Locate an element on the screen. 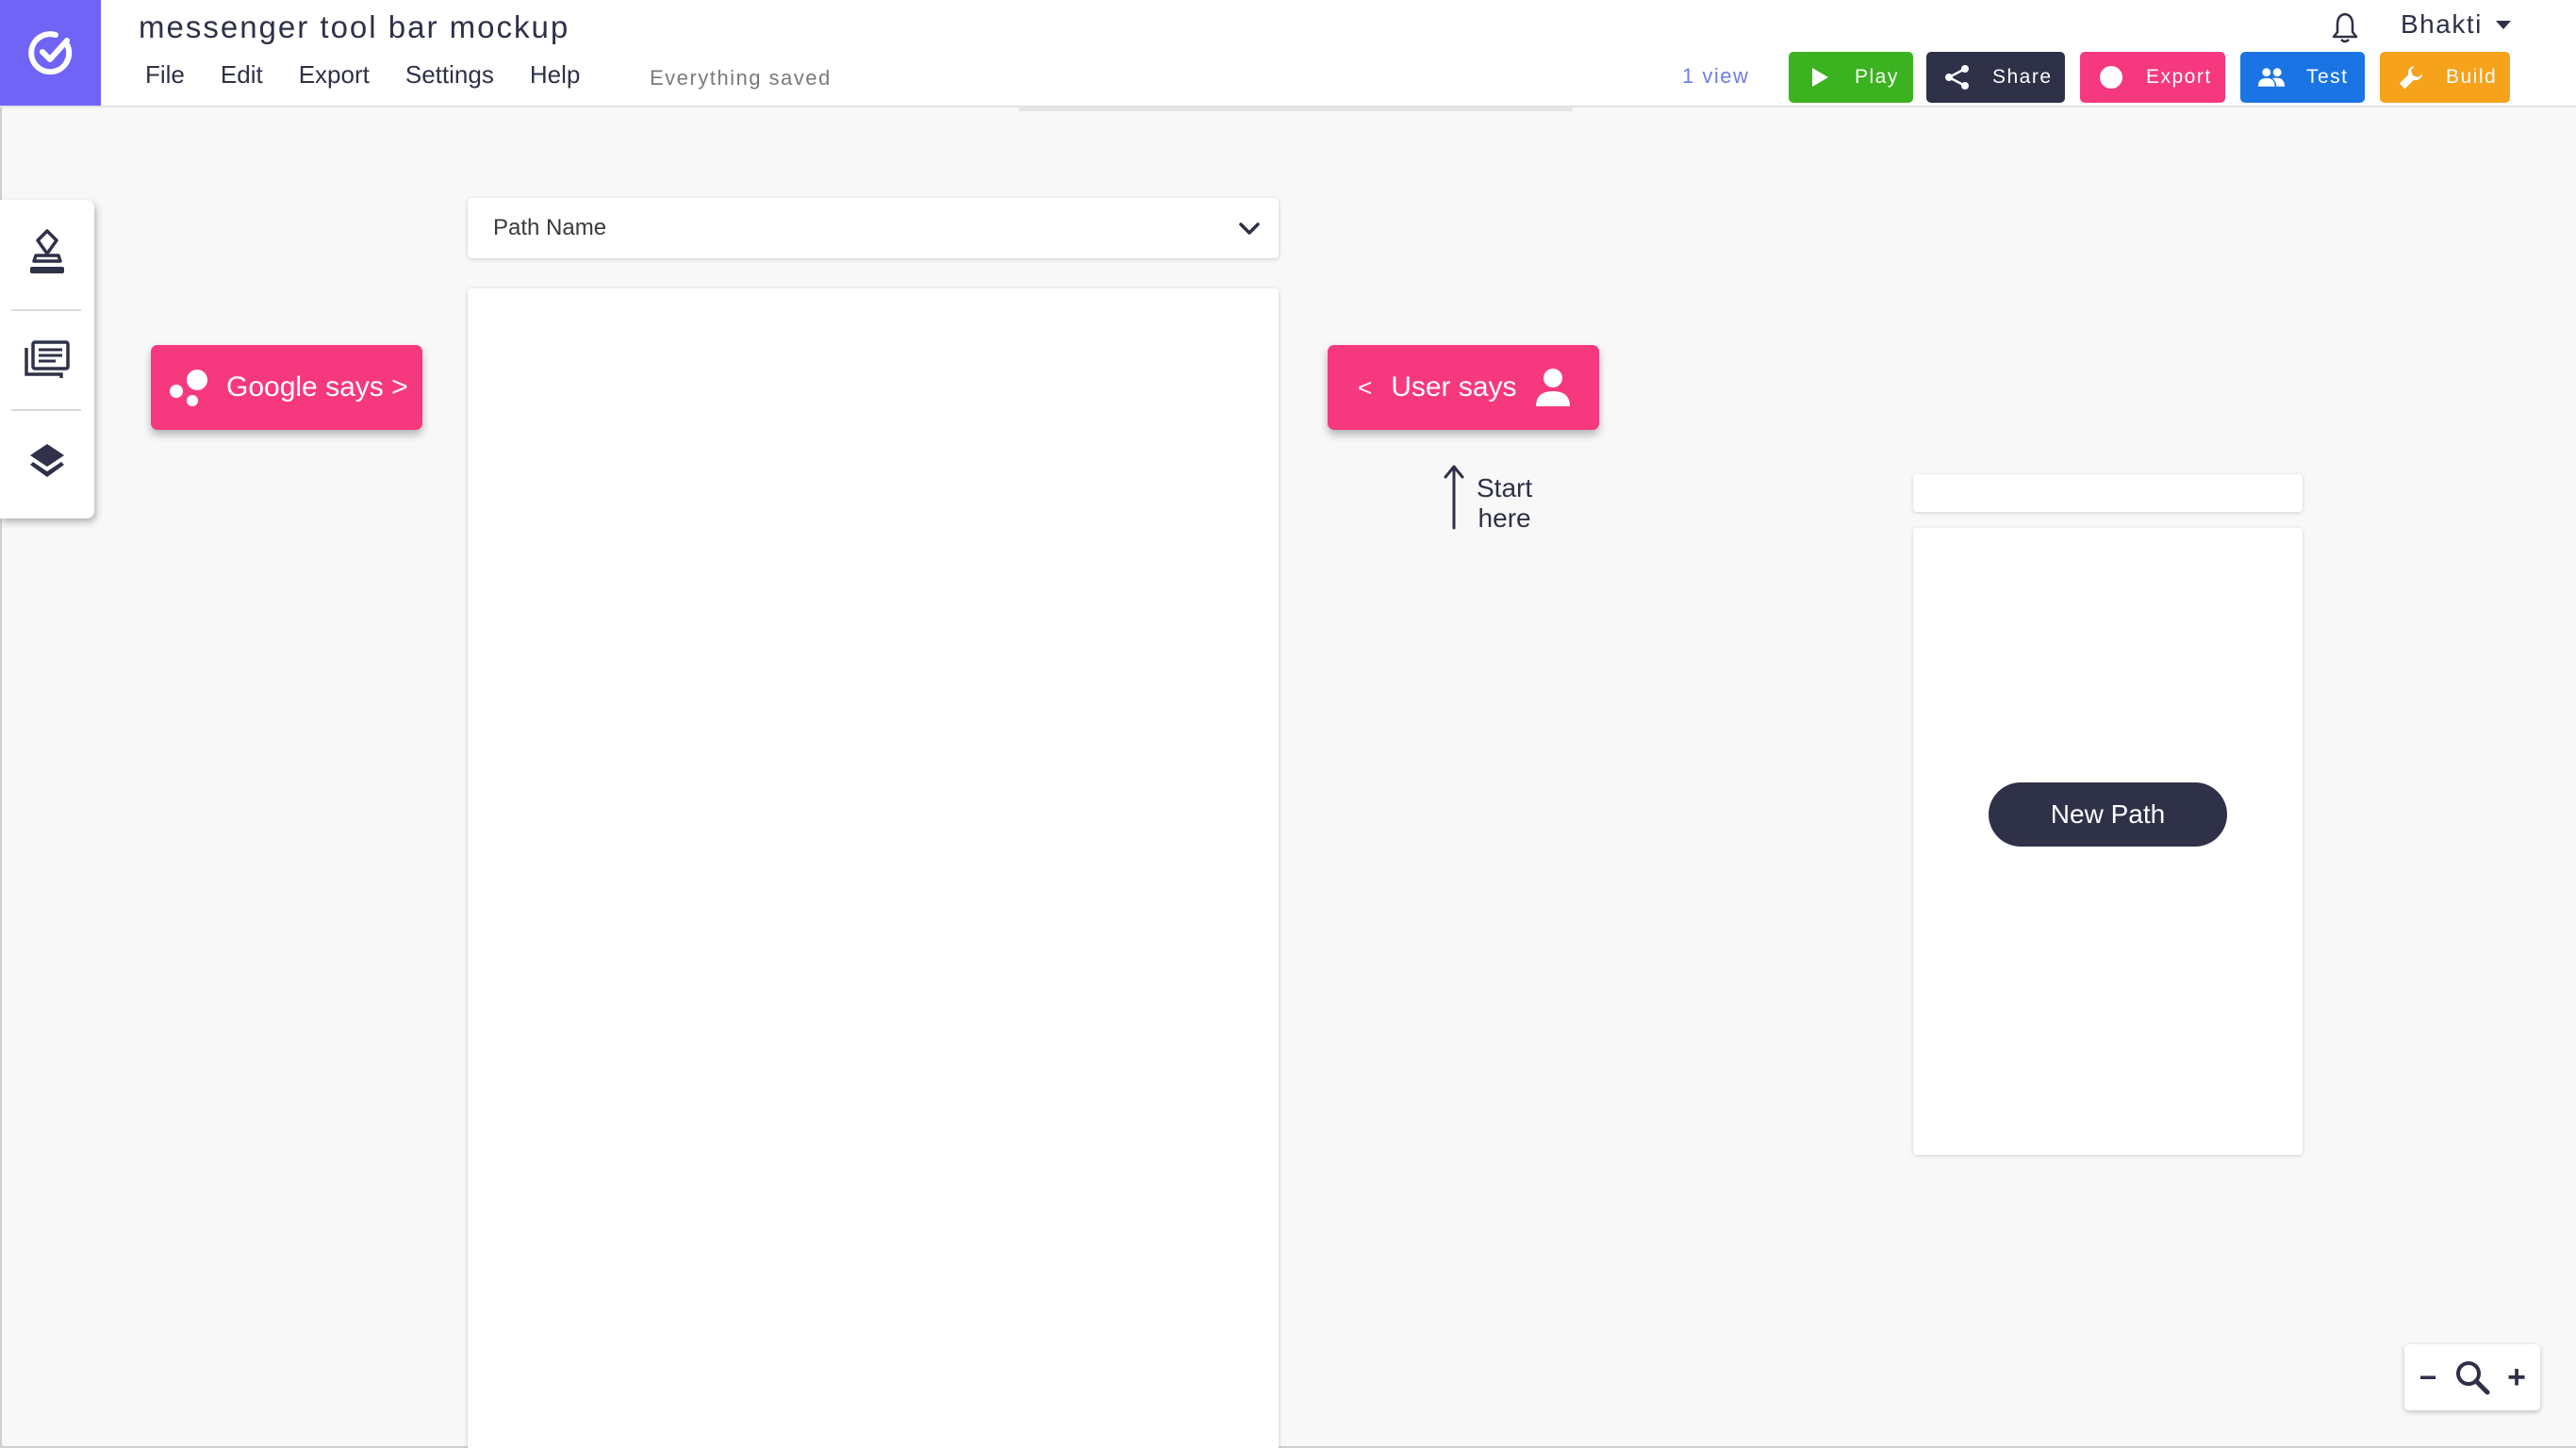  app-logo-icon is located at coordinates (49, 53).